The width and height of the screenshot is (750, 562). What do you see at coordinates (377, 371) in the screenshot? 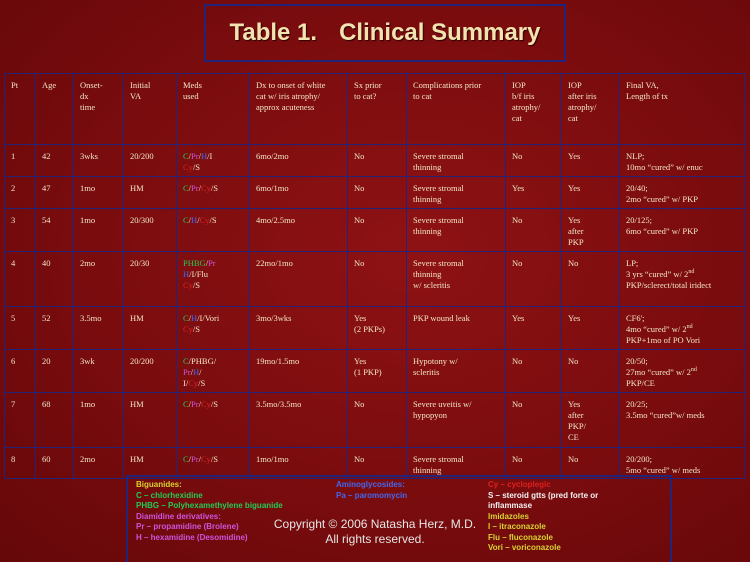
I see `cell-sx: Yes (1 PKP)` at bounding box center [377, 371].